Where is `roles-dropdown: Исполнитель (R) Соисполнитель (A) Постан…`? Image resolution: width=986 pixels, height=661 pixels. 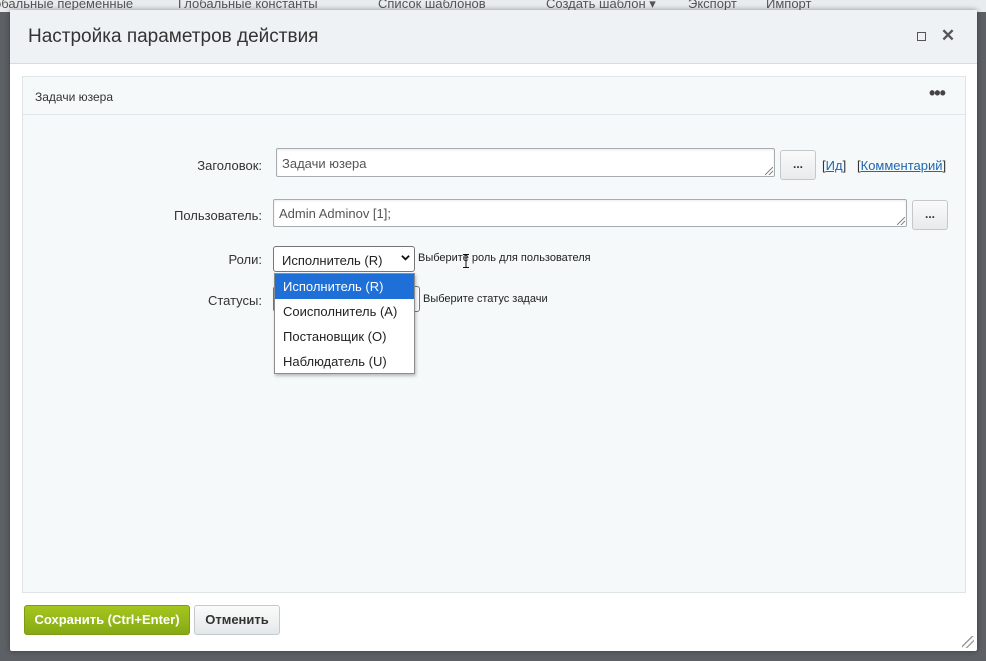
roles-dropdown: Исполнитель (R) Соисполнитель (A) Постан… is located at coordinates (344, 323).